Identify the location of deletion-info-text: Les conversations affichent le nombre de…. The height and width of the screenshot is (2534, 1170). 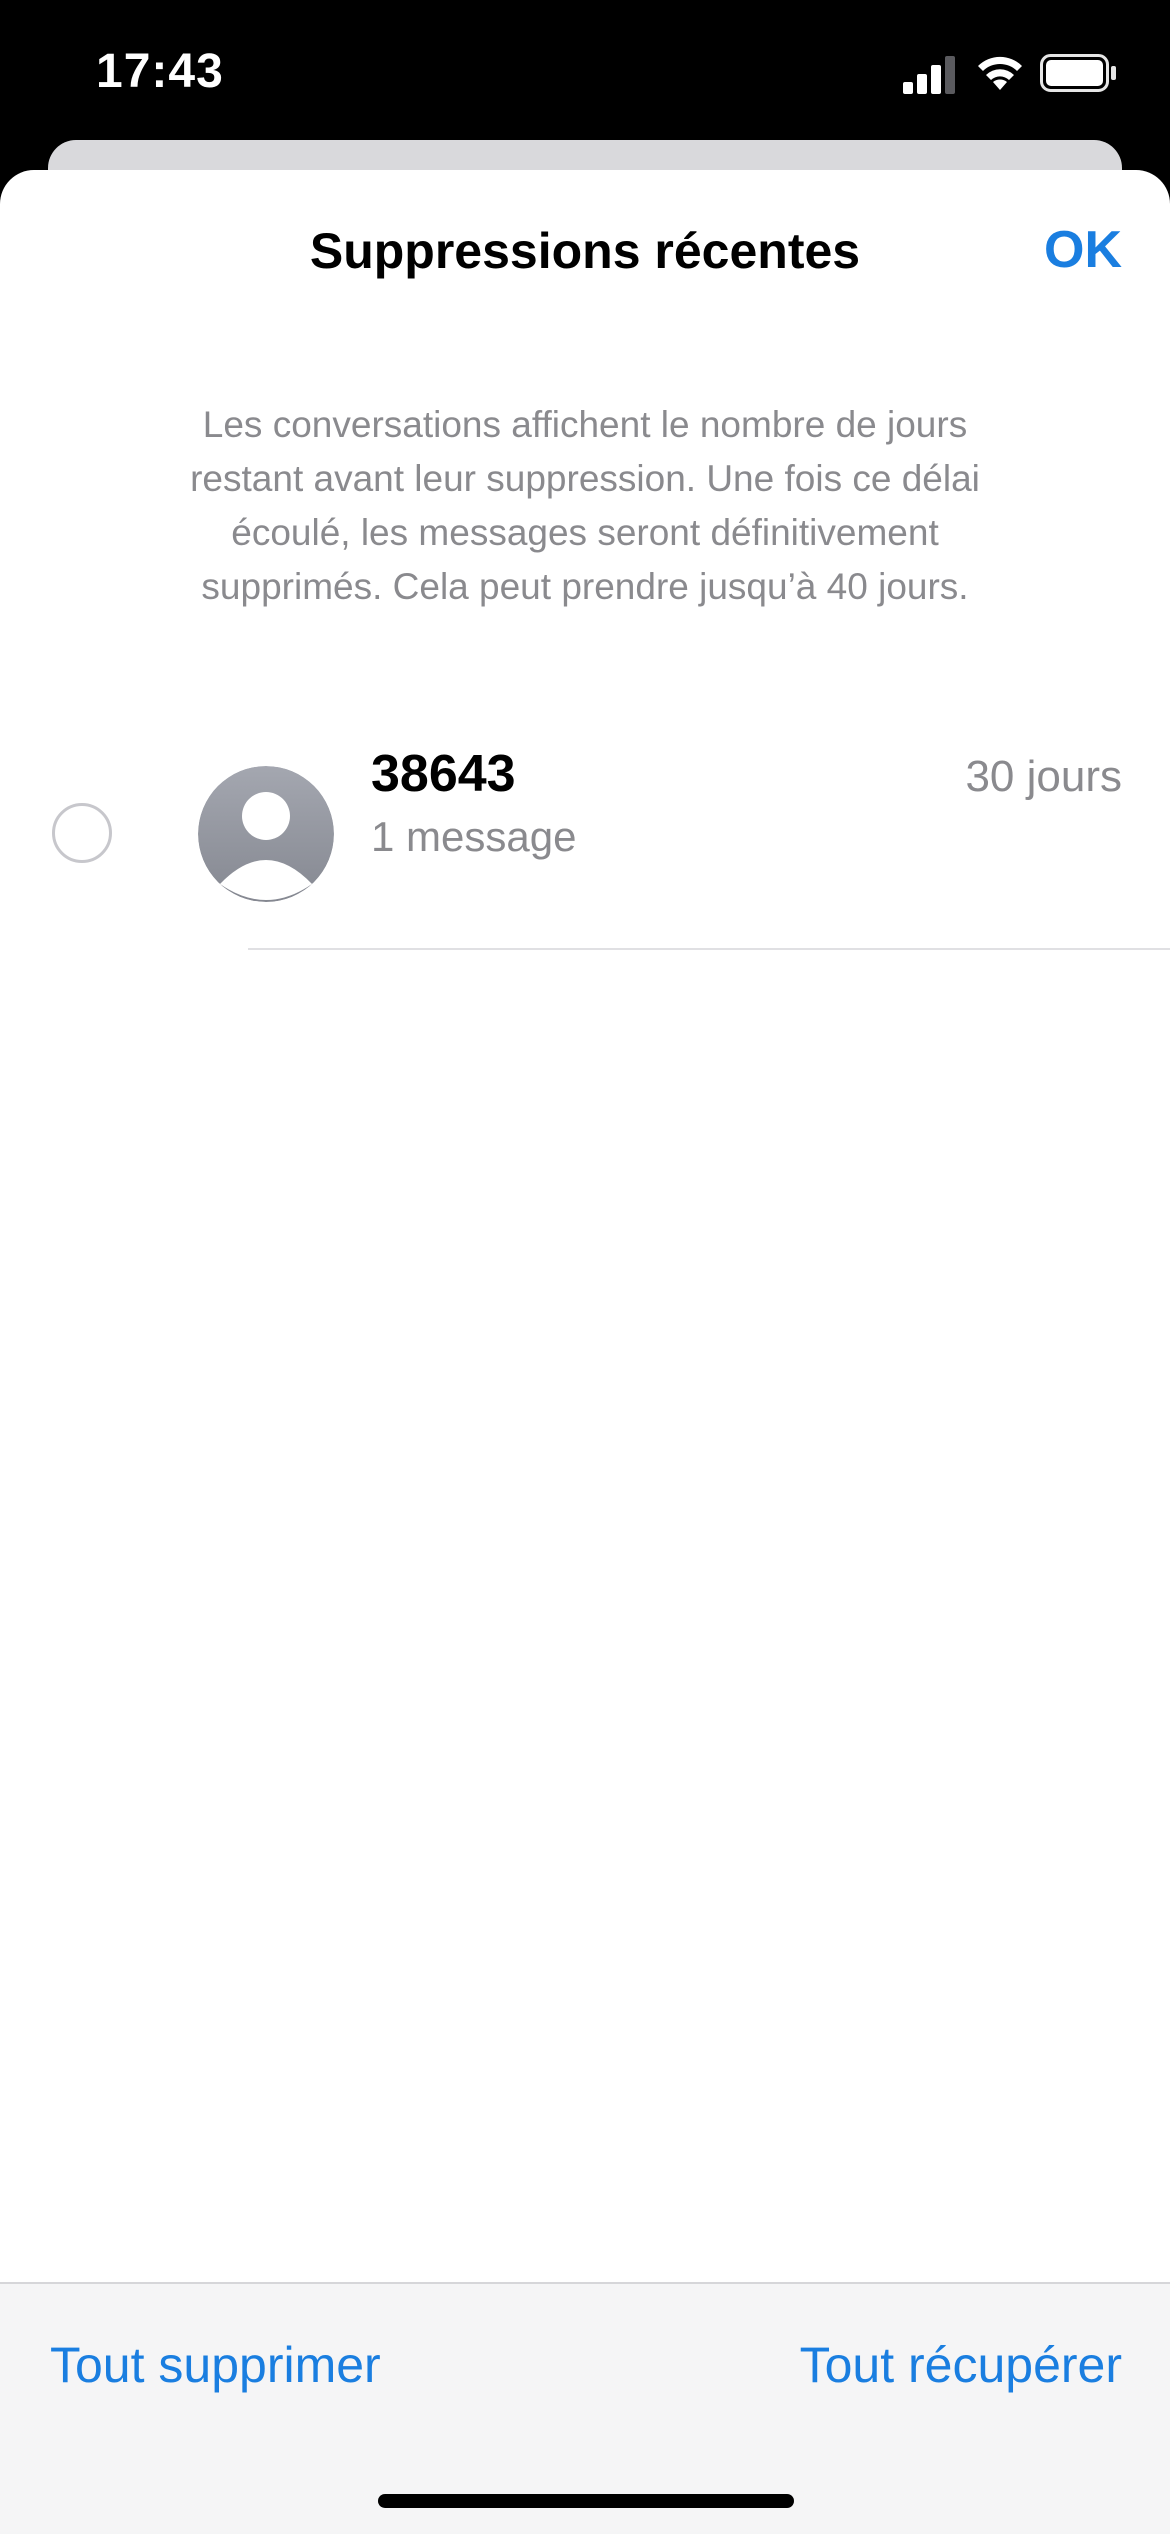
(585, 505).